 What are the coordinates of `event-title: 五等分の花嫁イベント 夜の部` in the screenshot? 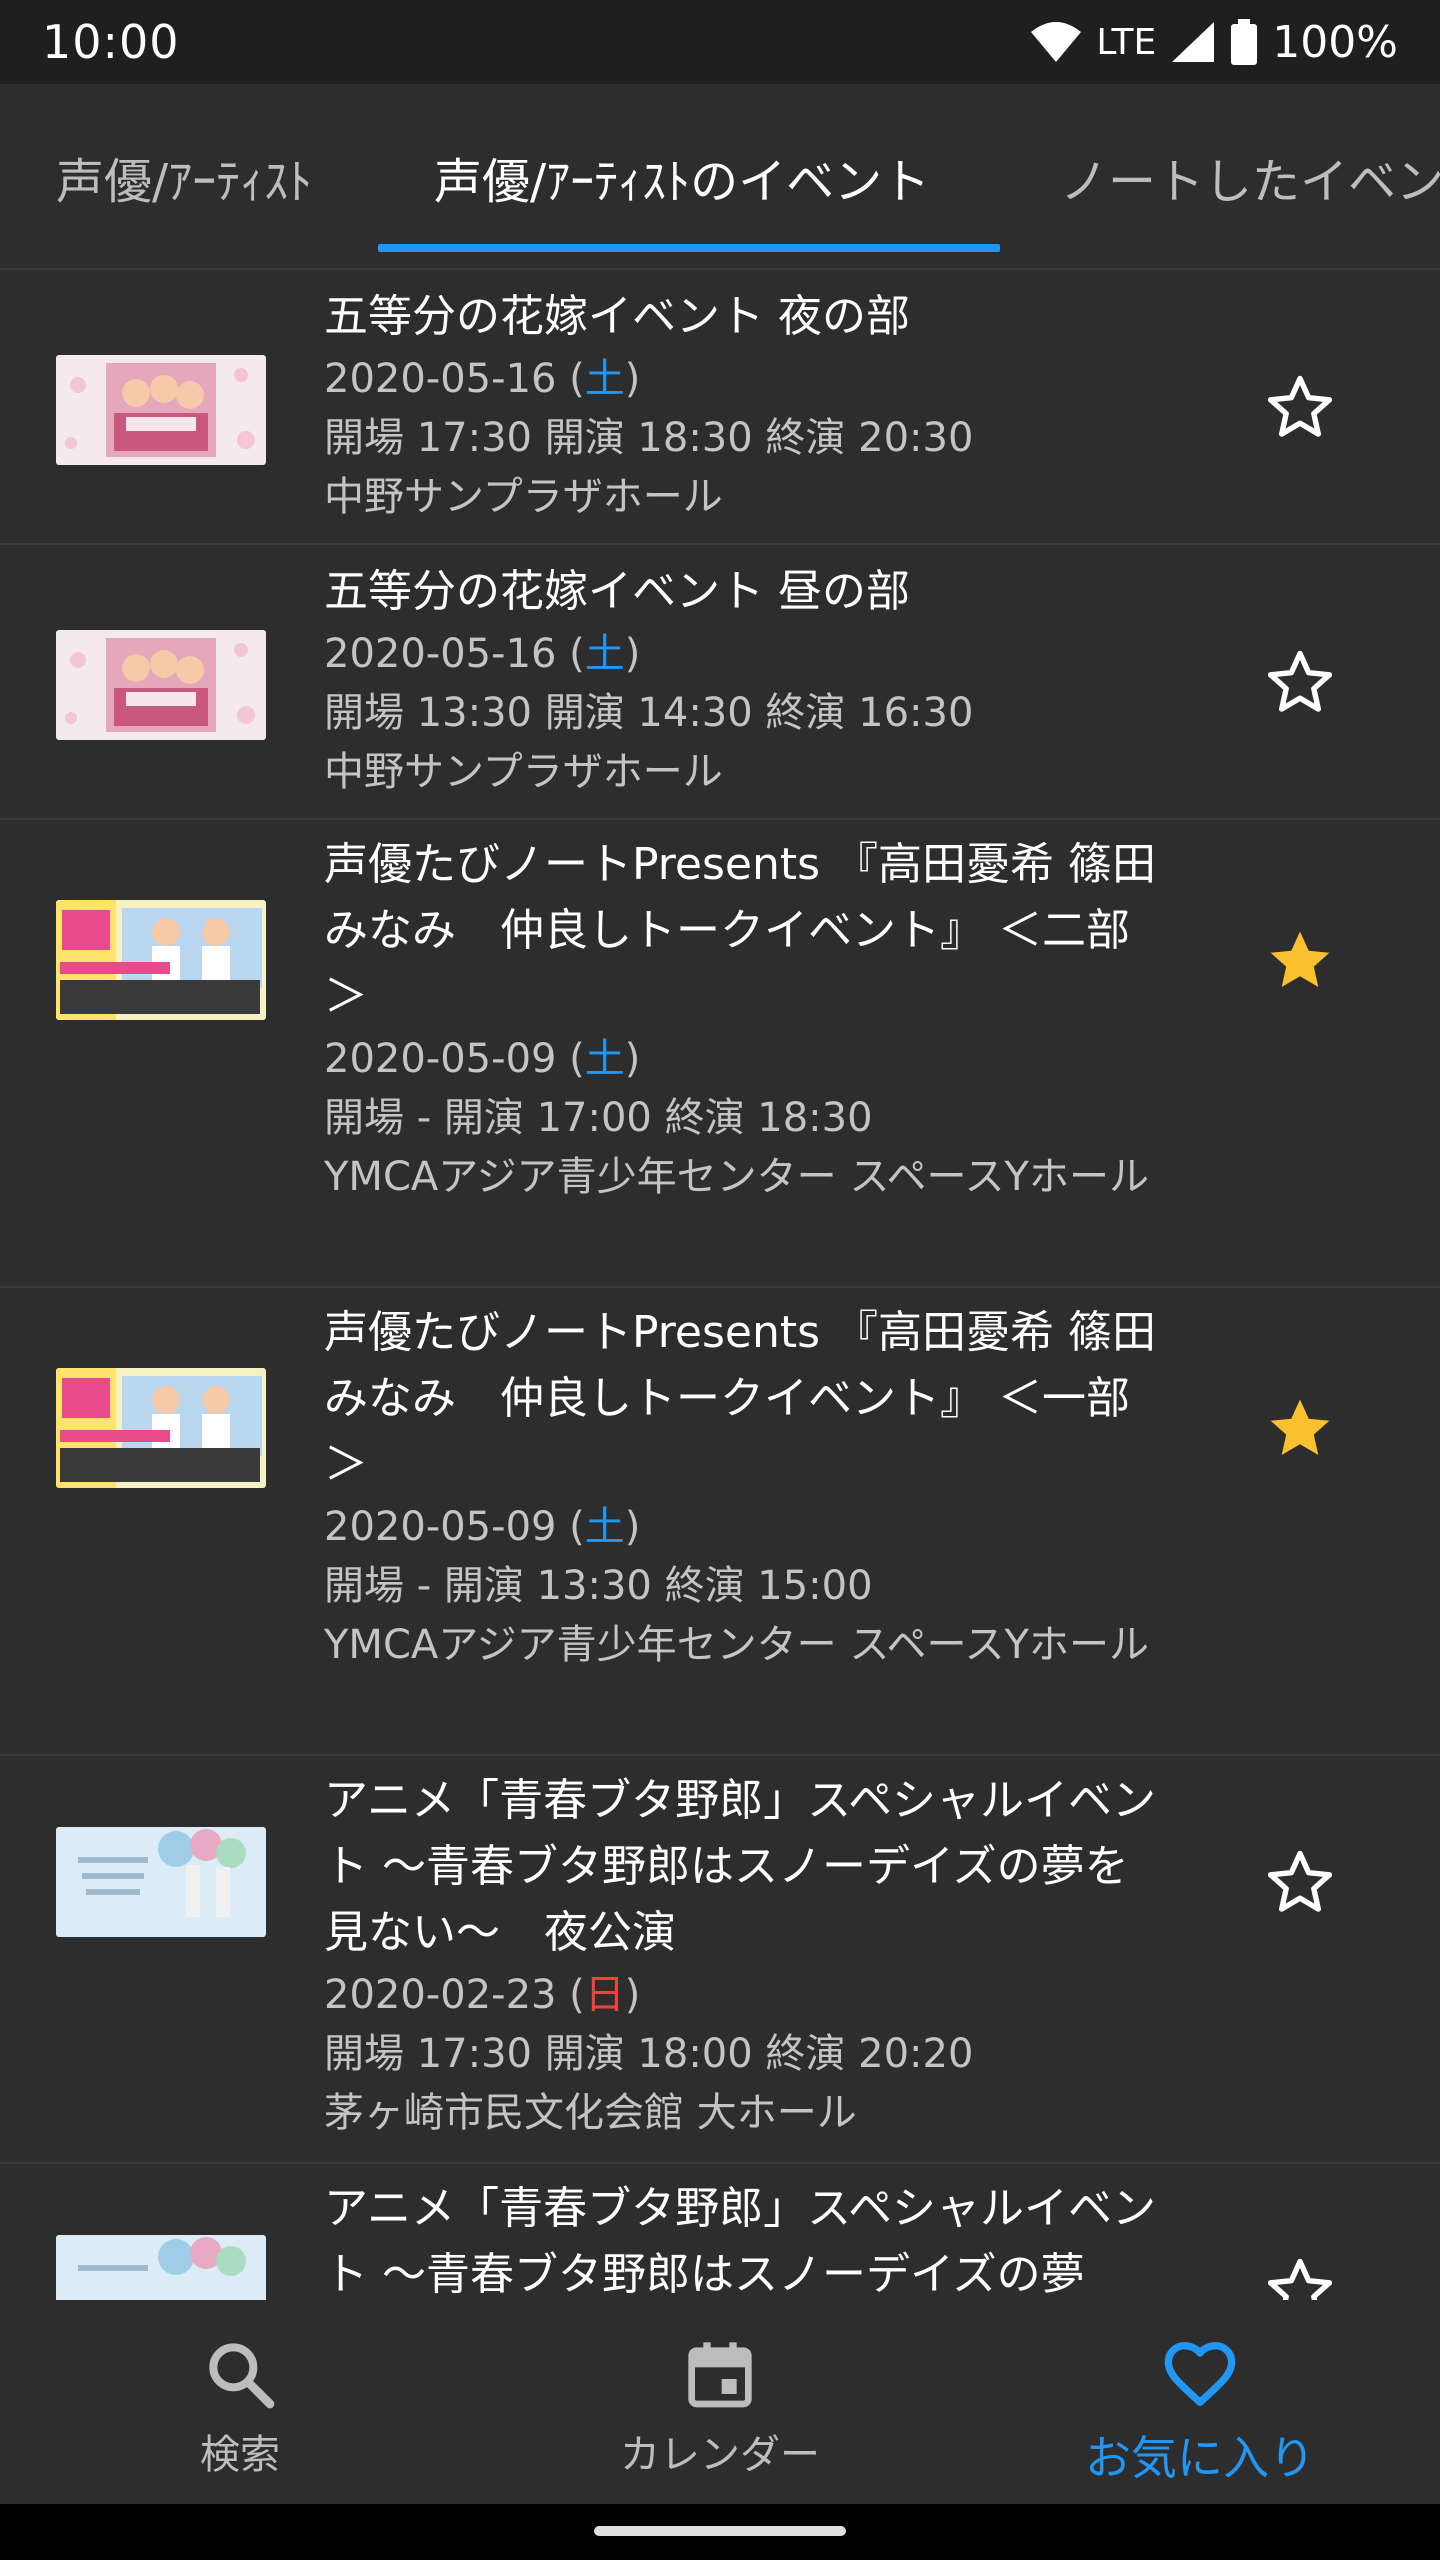 It's located at (617, 316).